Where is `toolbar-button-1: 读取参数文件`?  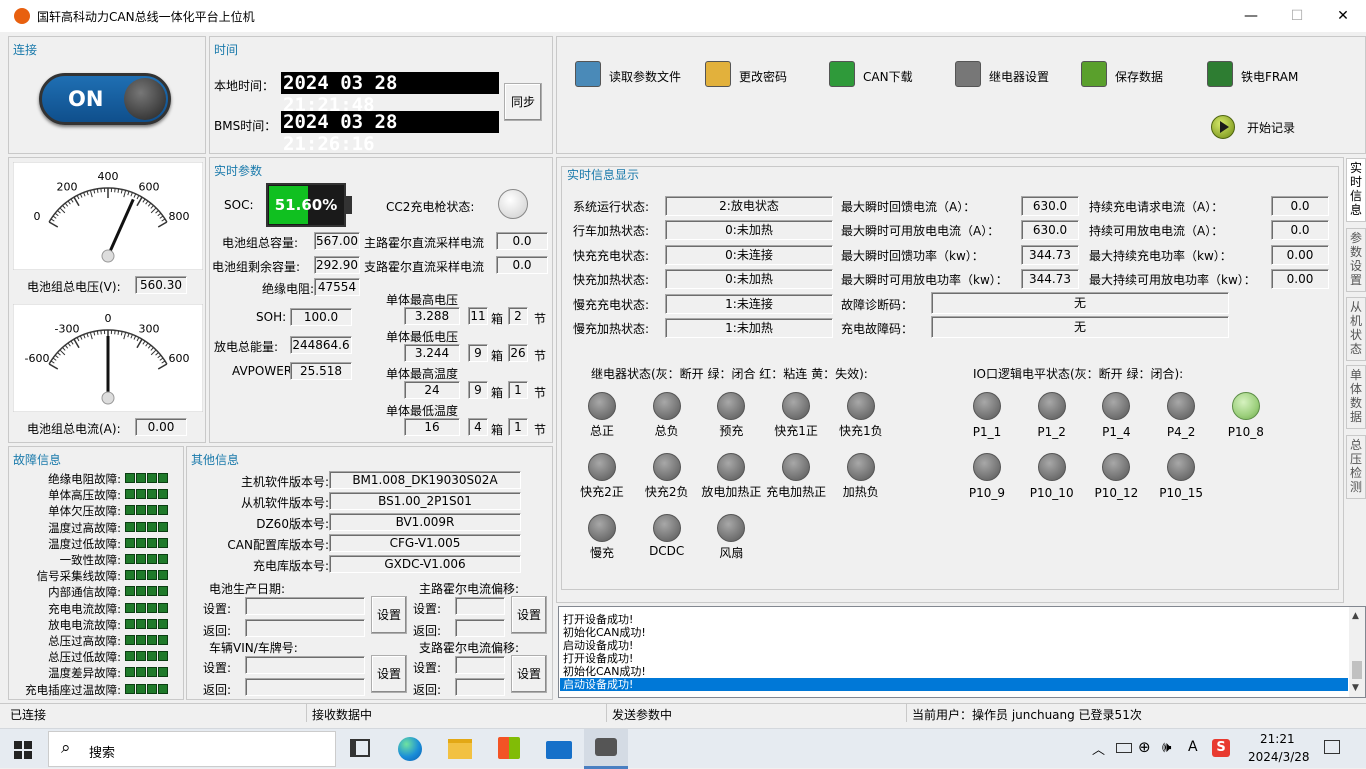
toolbar-button-1: 读取参数文件 is located at coordinates (637, 75).